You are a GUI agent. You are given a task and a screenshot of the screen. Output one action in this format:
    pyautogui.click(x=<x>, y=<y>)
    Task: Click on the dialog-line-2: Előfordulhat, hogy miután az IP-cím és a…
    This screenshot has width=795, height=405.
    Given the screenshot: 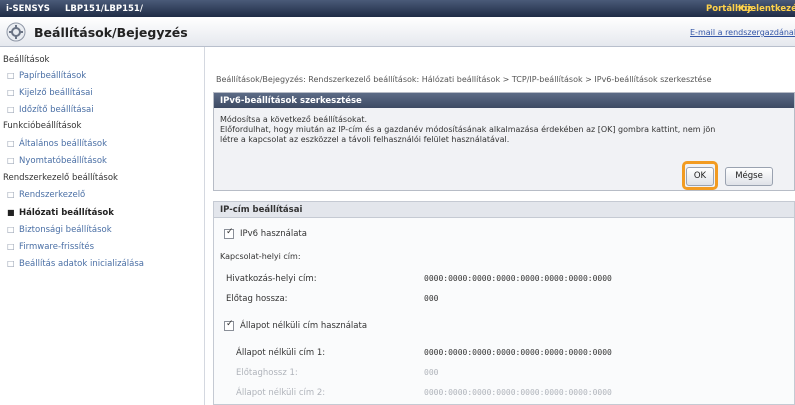 What is the action you would take?
    pyautogui.click(x=468, y=129)
    